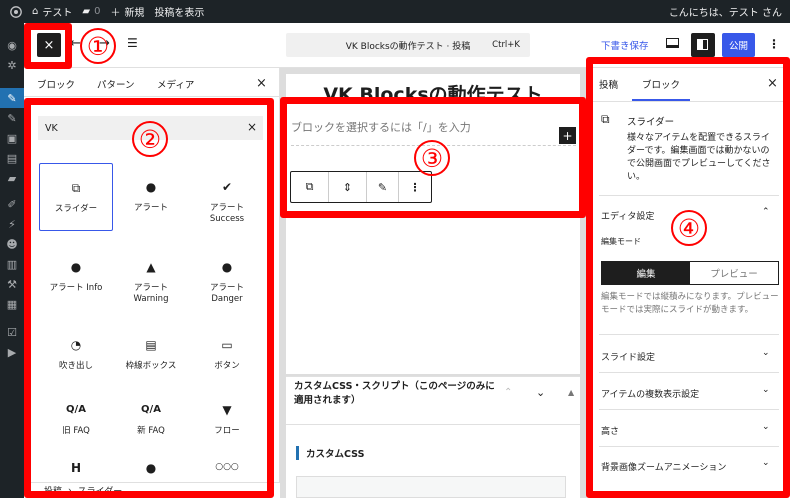 The image size is (790, 498). I want to click on block-item-alert-info: ● アラート Info, so click(76, 277).